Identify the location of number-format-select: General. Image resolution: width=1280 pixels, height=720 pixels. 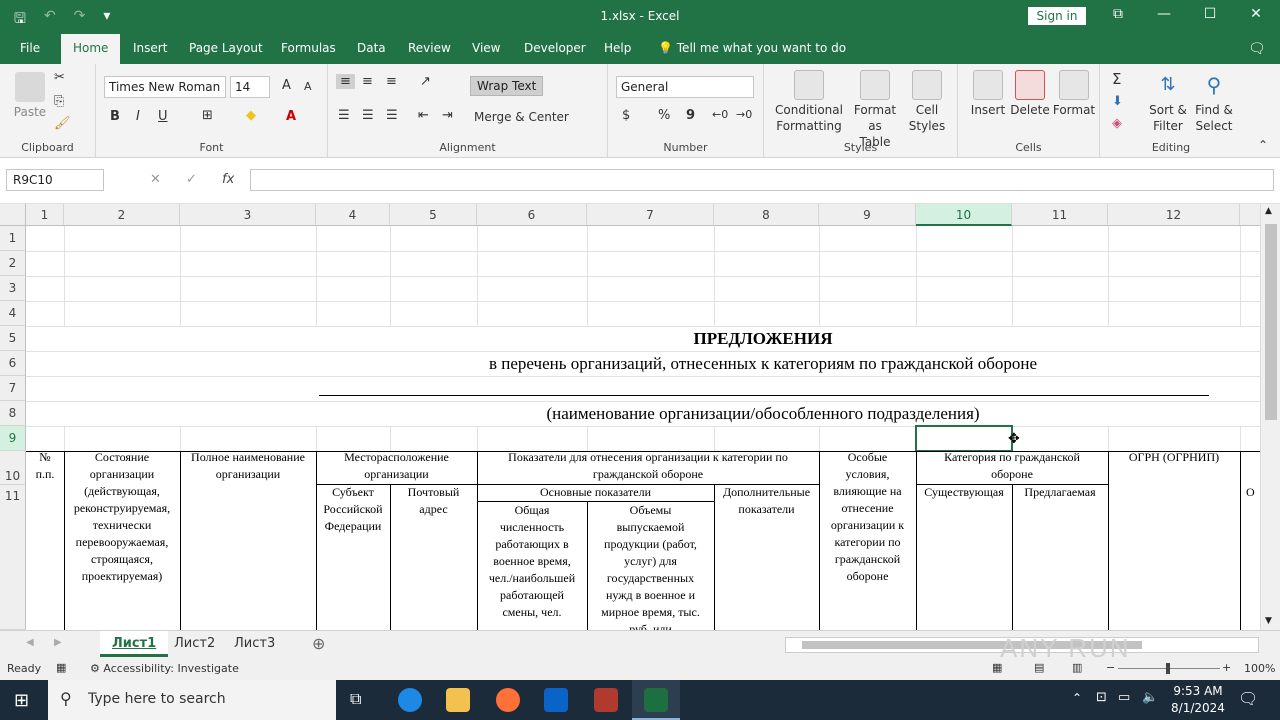
(685, 87).